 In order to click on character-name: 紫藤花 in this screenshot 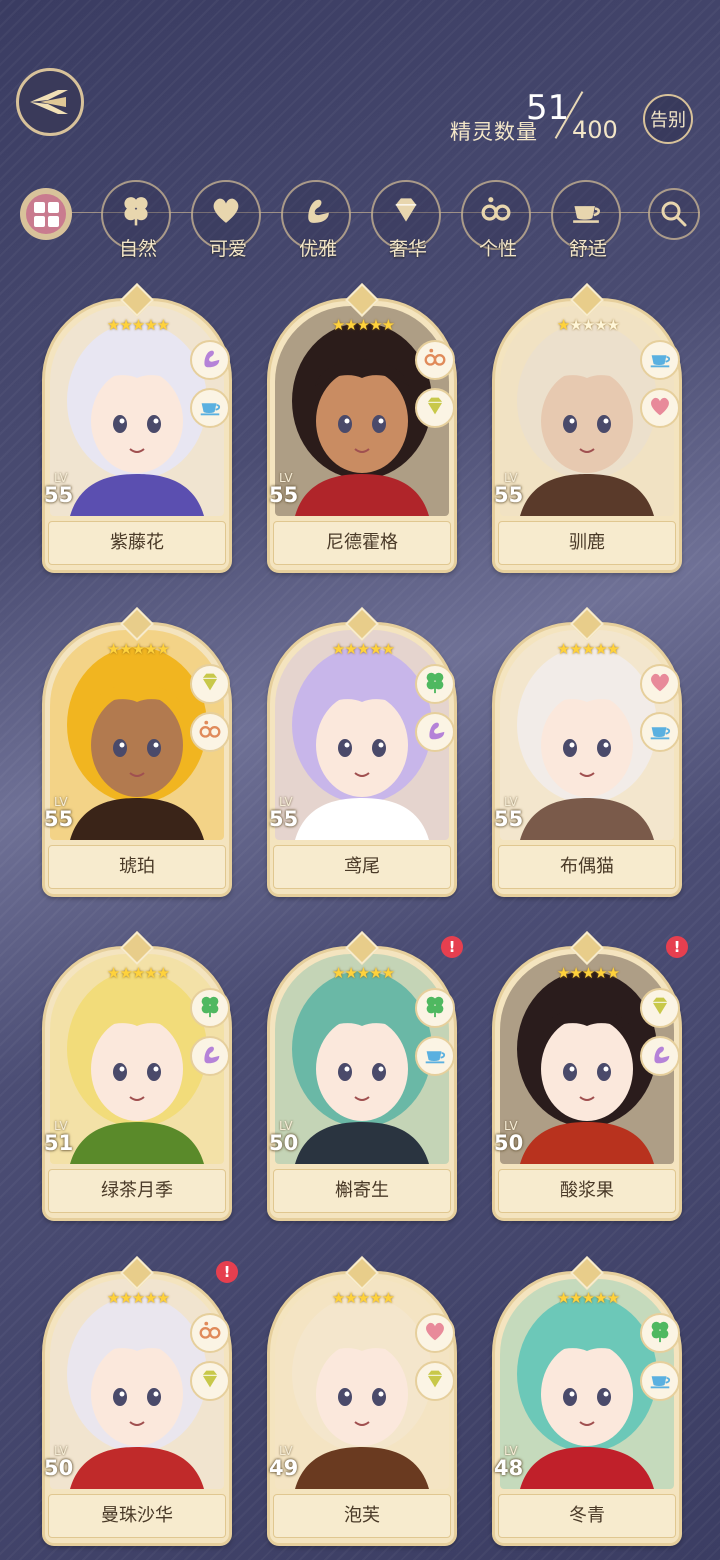, I will do `click(137, 543)`.